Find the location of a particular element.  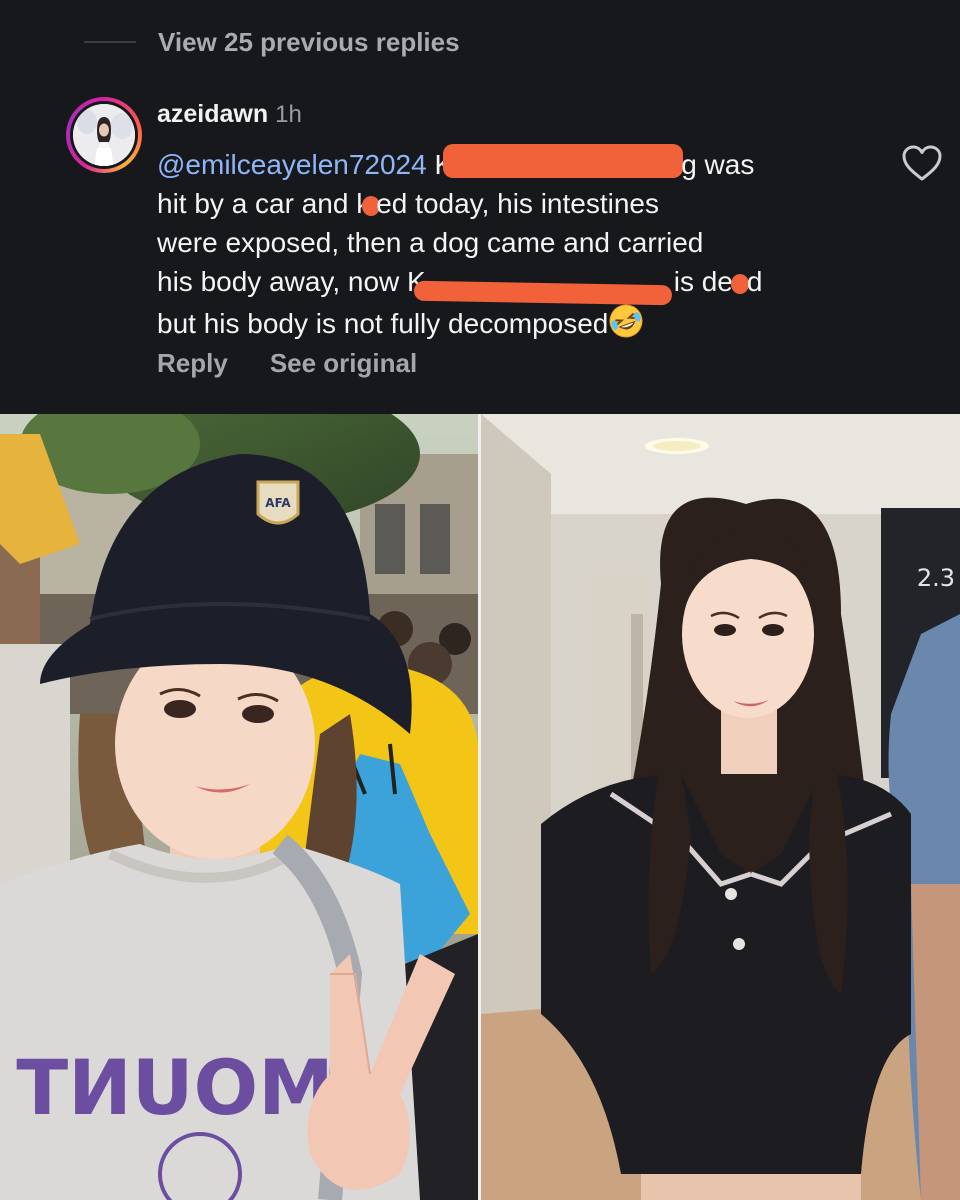

hat-badge-text: AFA is located at coordinates (278, 503).